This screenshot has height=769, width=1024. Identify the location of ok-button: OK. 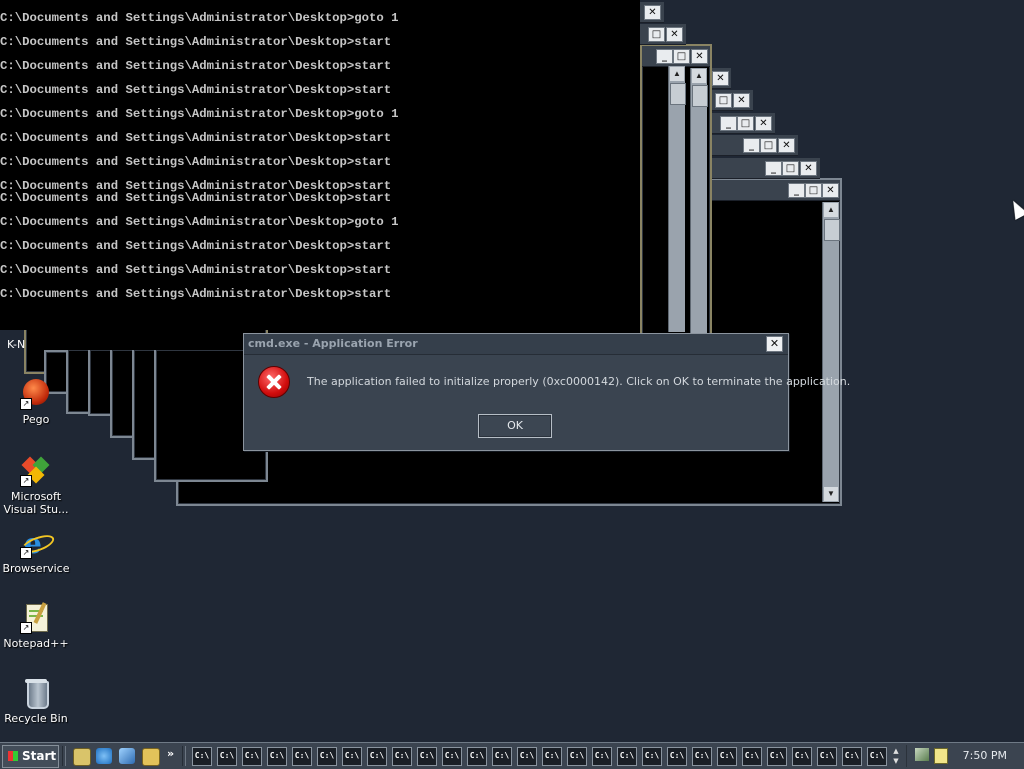
(515, 426).